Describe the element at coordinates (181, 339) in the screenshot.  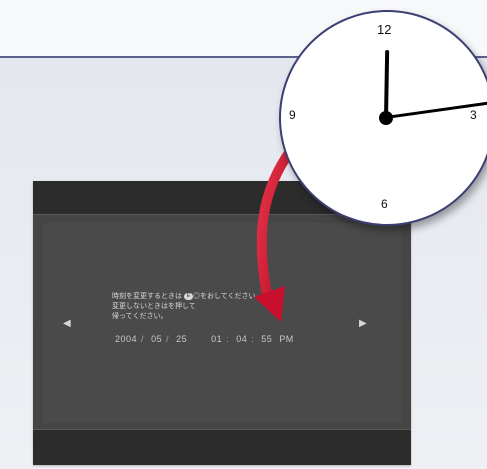
I see `day-field: 25` at that location.